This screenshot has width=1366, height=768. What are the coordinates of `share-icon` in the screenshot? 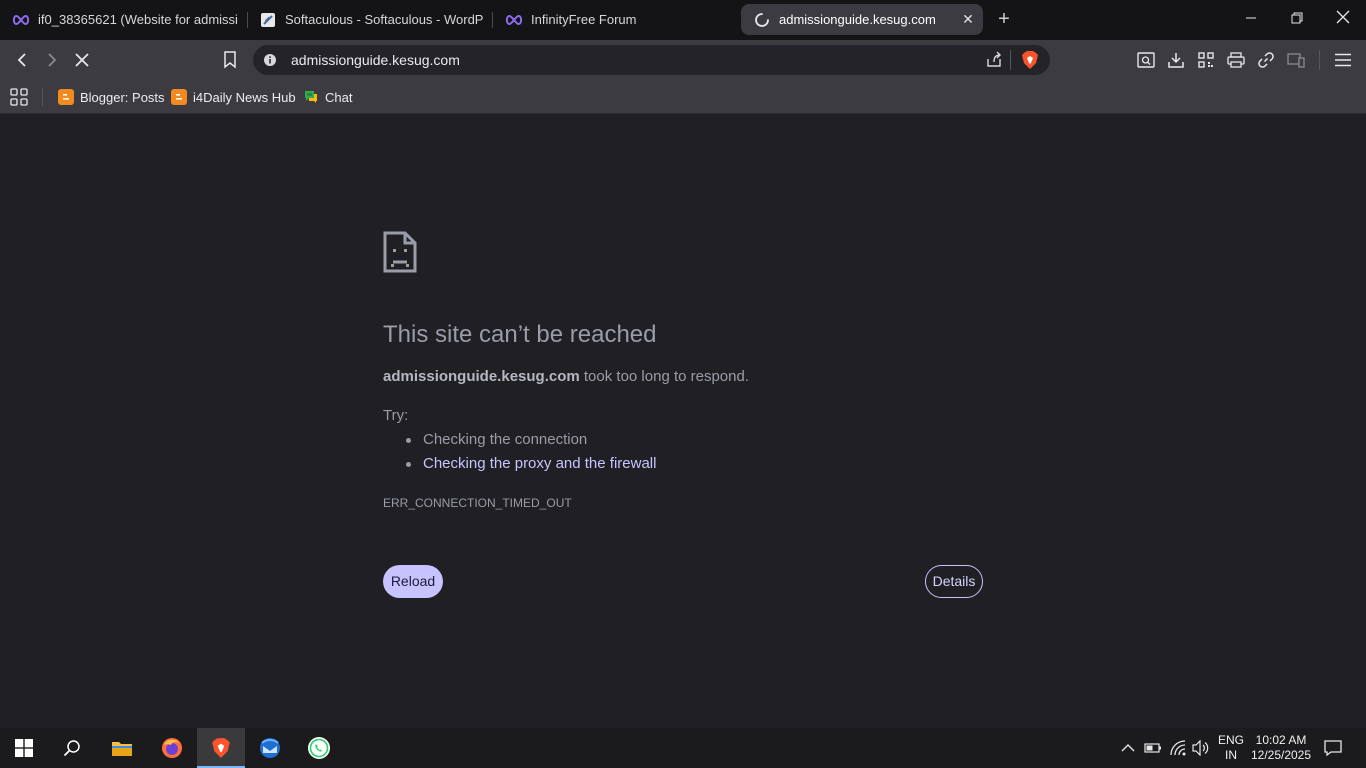 It's located at (994, 62).